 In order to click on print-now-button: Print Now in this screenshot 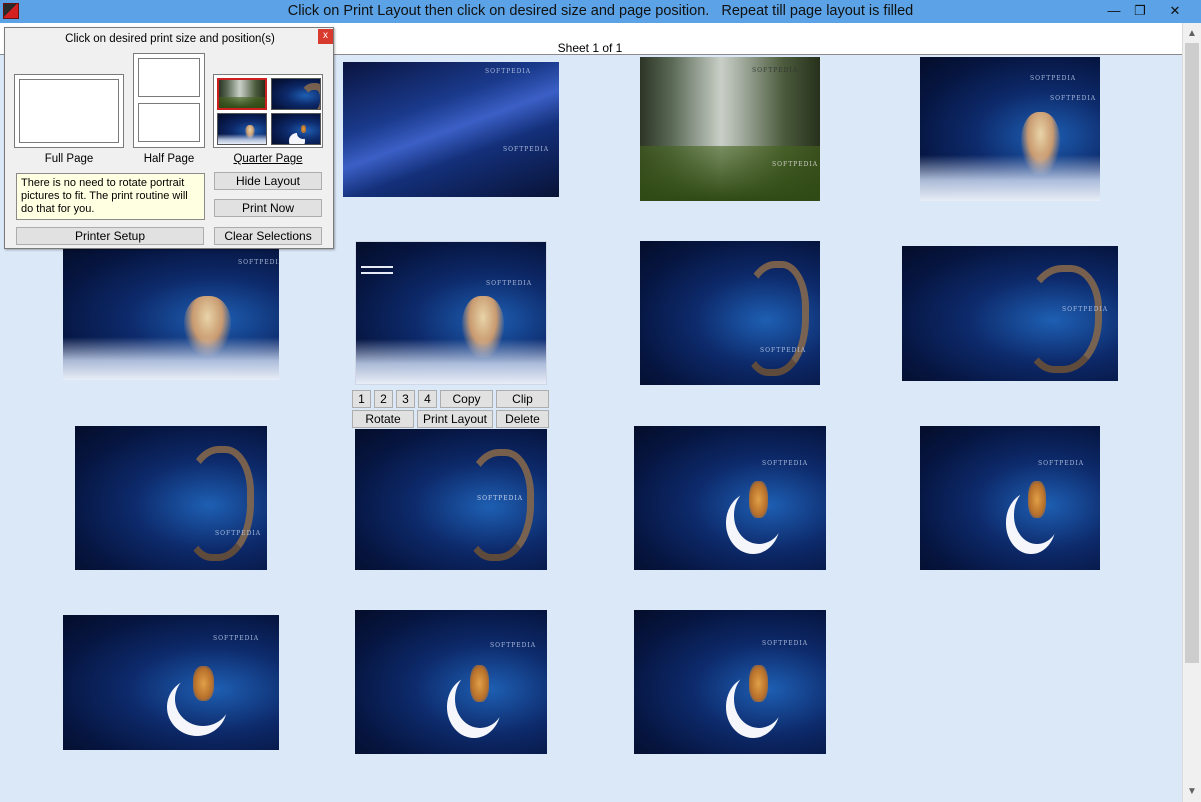, I will do `click(268, 208)`.